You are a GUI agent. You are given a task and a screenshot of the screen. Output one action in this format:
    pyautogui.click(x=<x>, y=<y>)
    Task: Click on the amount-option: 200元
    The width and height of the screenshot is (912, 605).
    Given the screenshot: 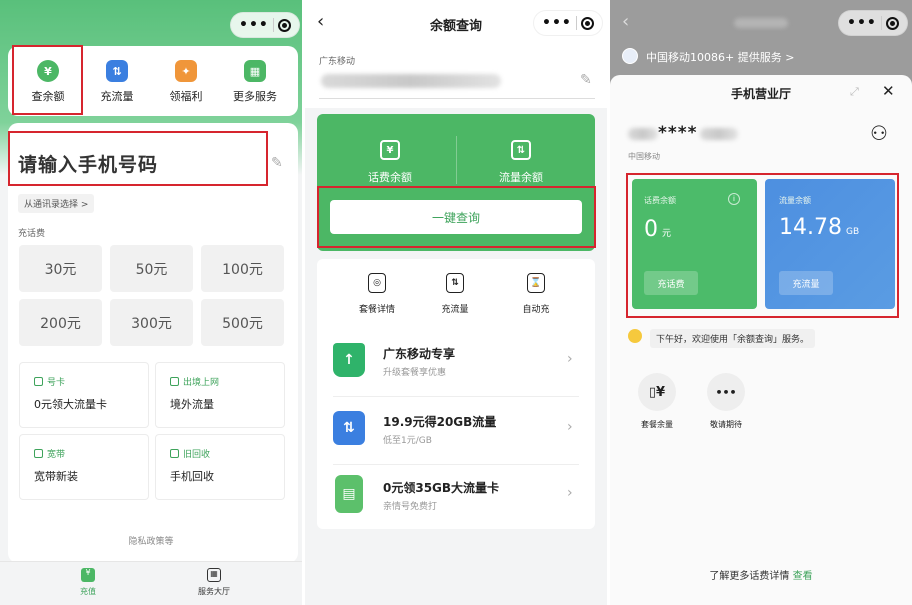 What is the action you would take?
    pyautogui.click(x=60, y=322)
    